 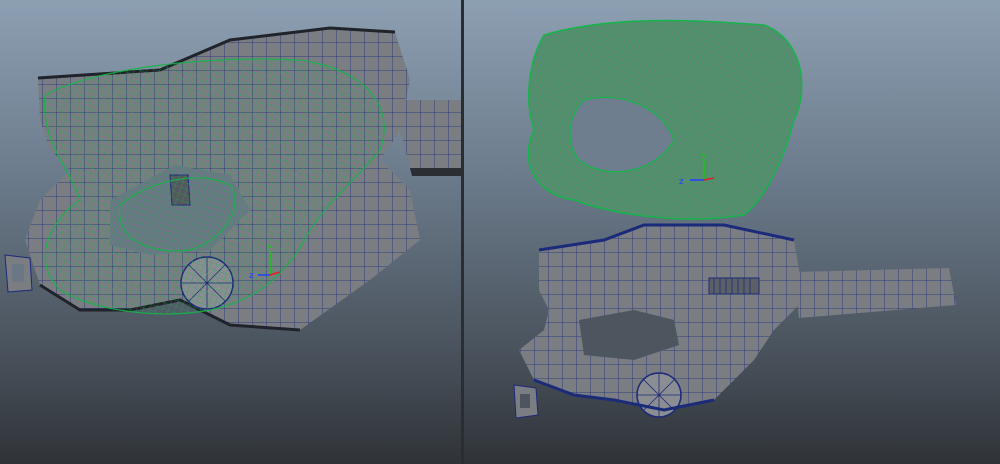 I want to click on axis-y-label-right: y, so click(x=704, y=156).